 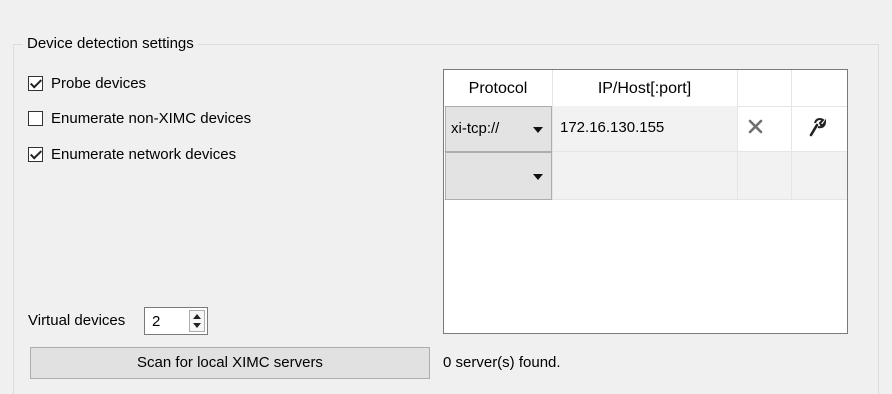 I want to click on virtual-devices-label: Virtual devices, so click(x=77, y=320).